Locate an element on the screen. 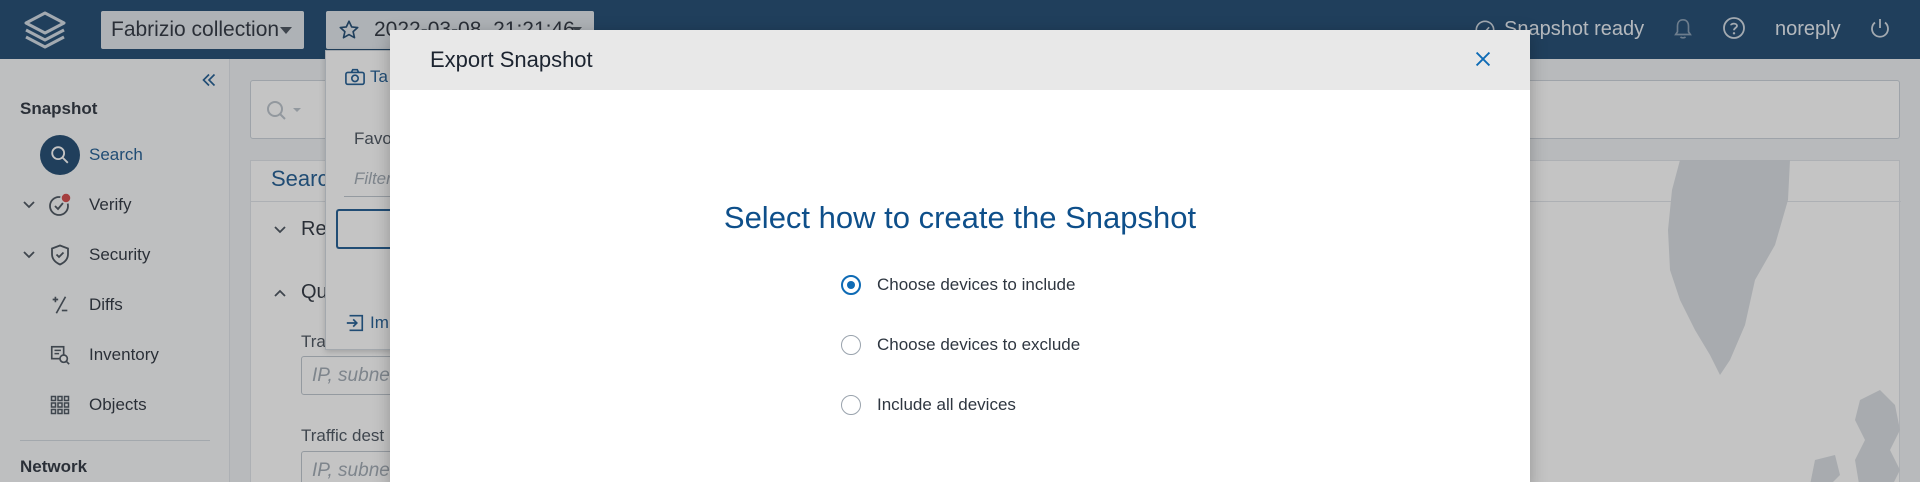  option-label: Choose devices to exclude is located at coordinates (979, 344).